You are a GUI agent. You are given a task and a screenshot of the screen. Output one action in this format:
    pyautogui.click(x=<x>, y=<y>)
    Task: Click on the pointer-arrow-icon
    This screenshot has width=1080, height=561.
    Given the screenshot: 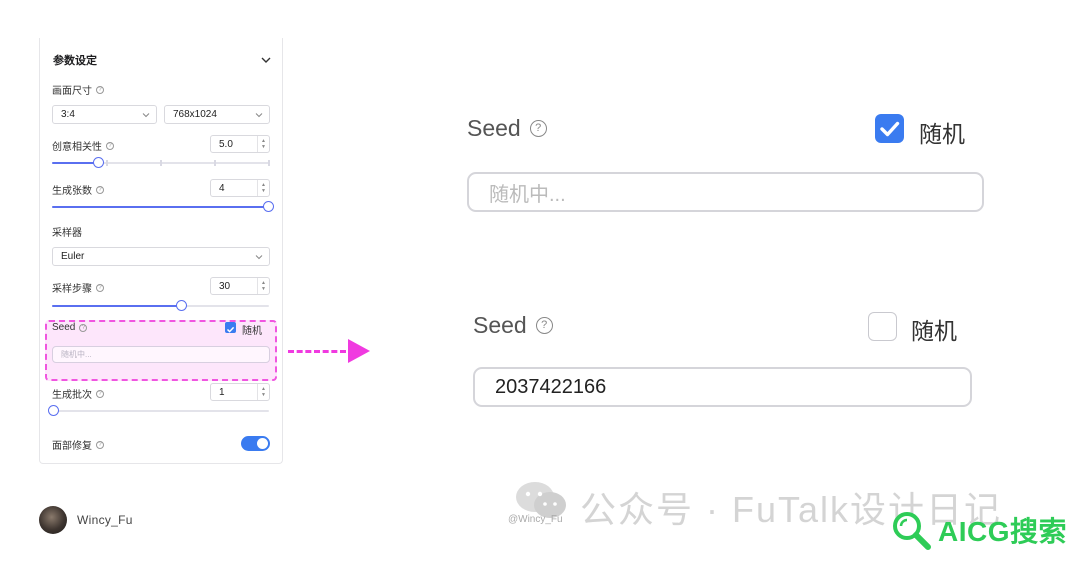 What is the action you would take?
    pyautogui.click(x=359, y=351)
    